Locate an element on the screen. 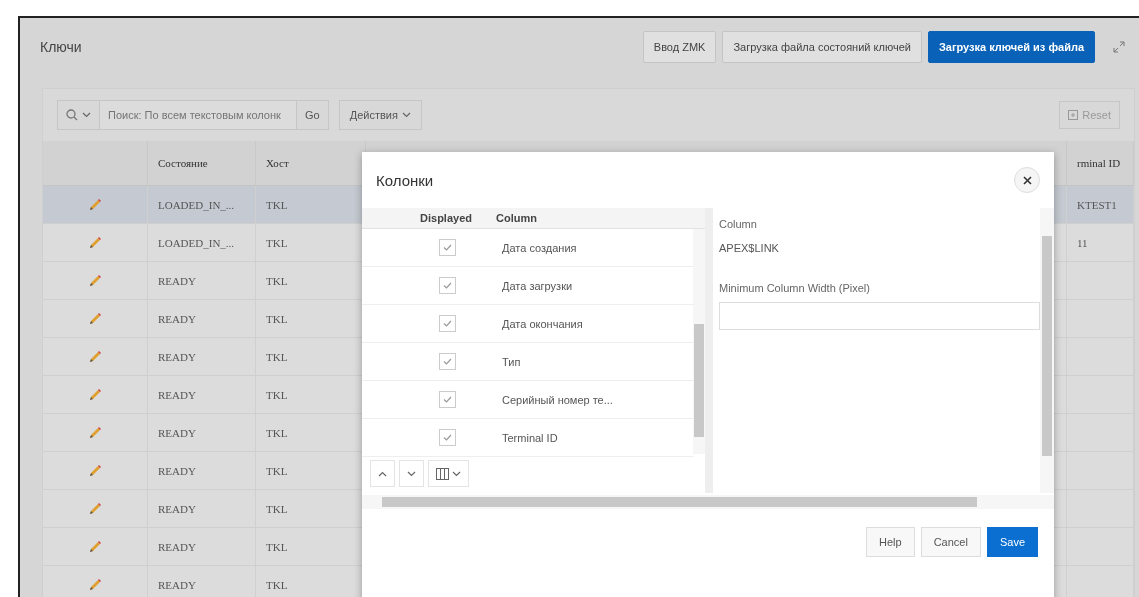  column-name: Дата загрузки is located at coordinates (592, 285).